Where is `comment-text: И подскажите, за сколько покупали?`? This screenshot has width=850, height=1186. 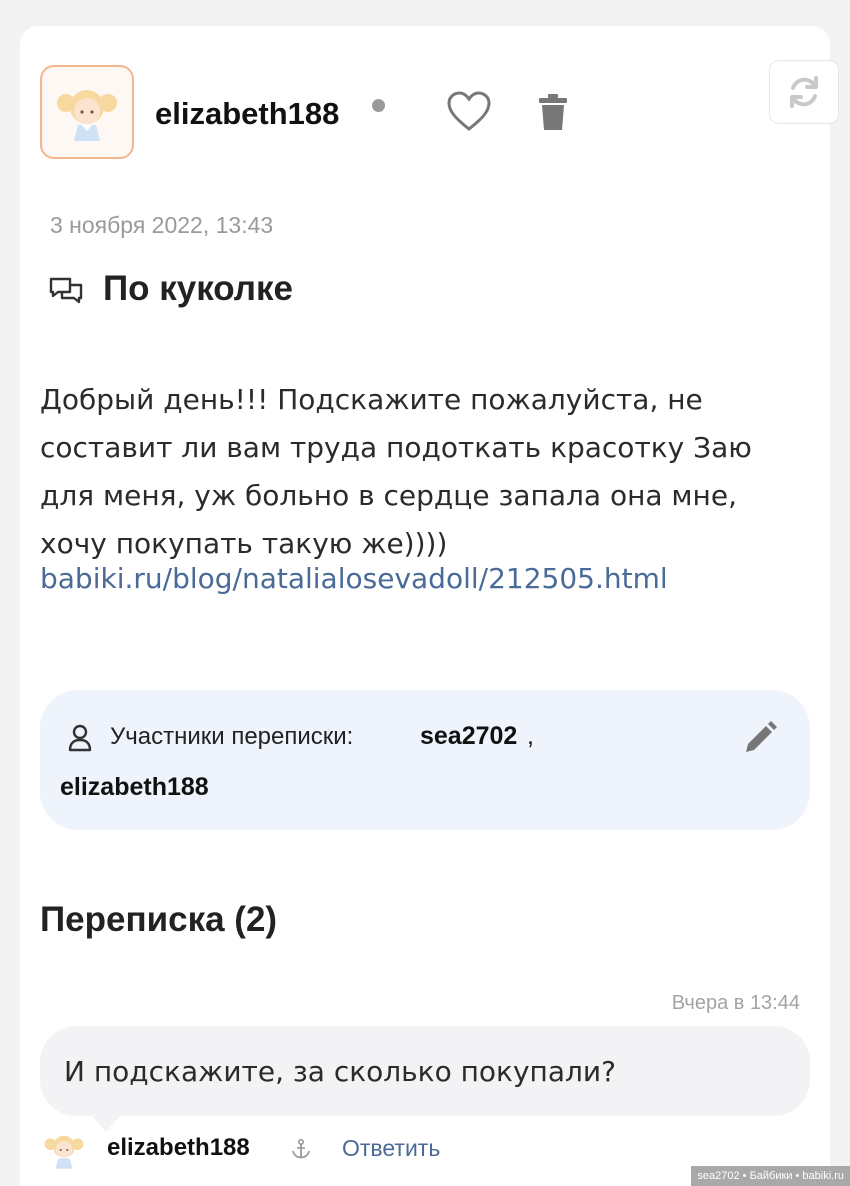 comment-text: И подскажите, за сколько покупали? is located at coordinates (340, 1071).